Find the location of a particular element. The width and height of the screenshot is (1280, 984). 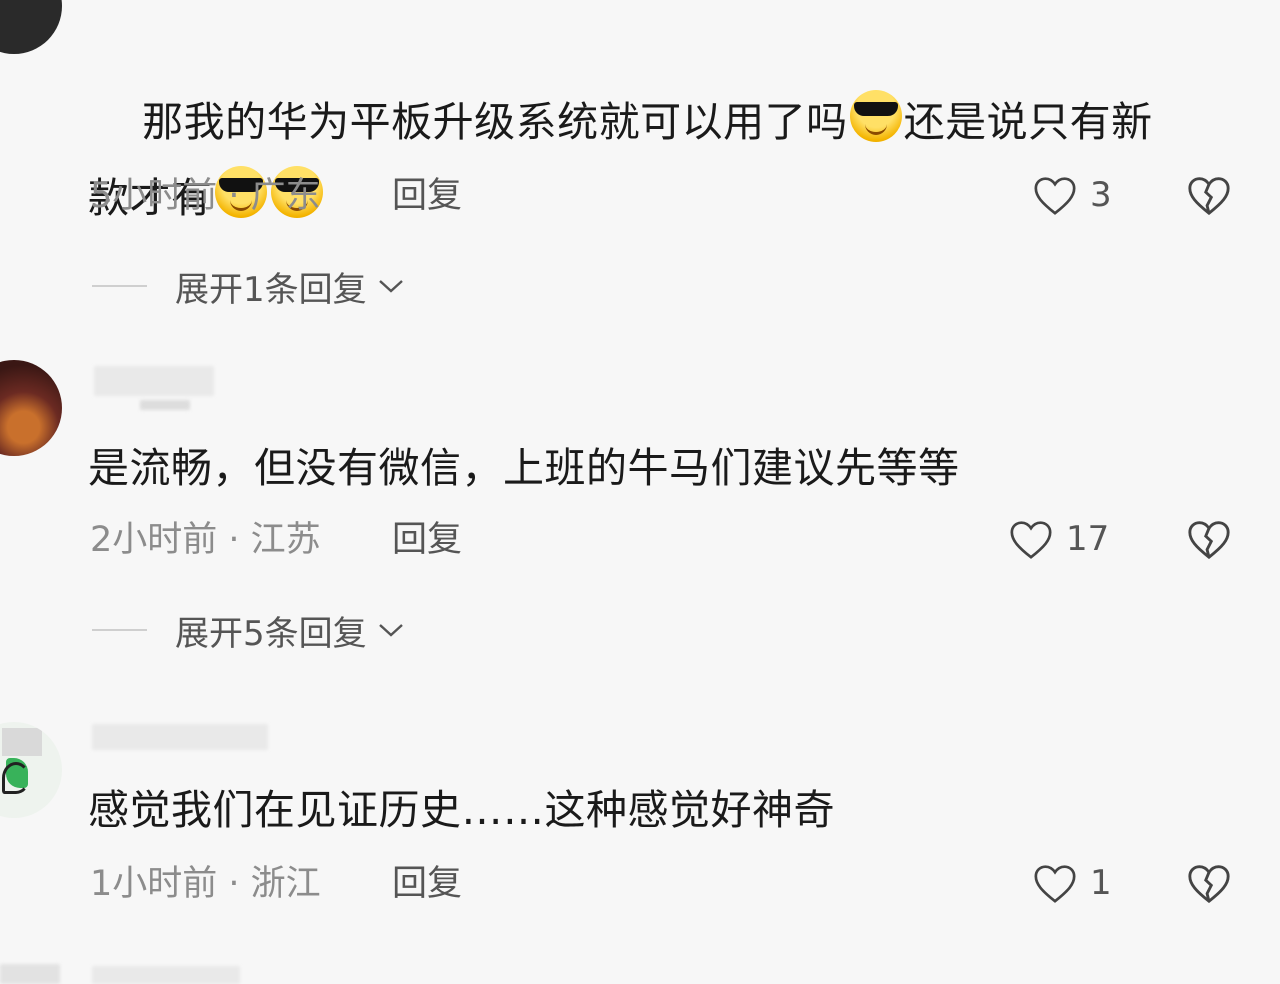

comment-meta: 2小时前 · 江苏 回复 is located at coordinates (276, 540).